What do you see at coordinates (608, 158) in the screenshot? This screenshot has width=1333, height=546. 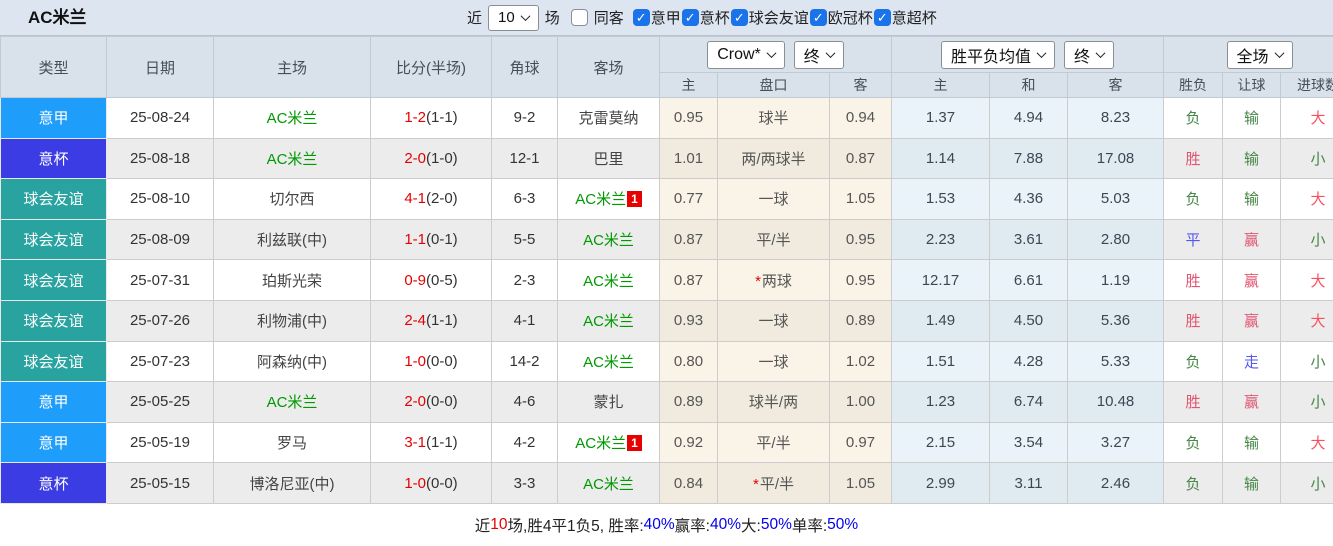 I see `away-team-cell: 巴里` at bounding box center [608, 158].